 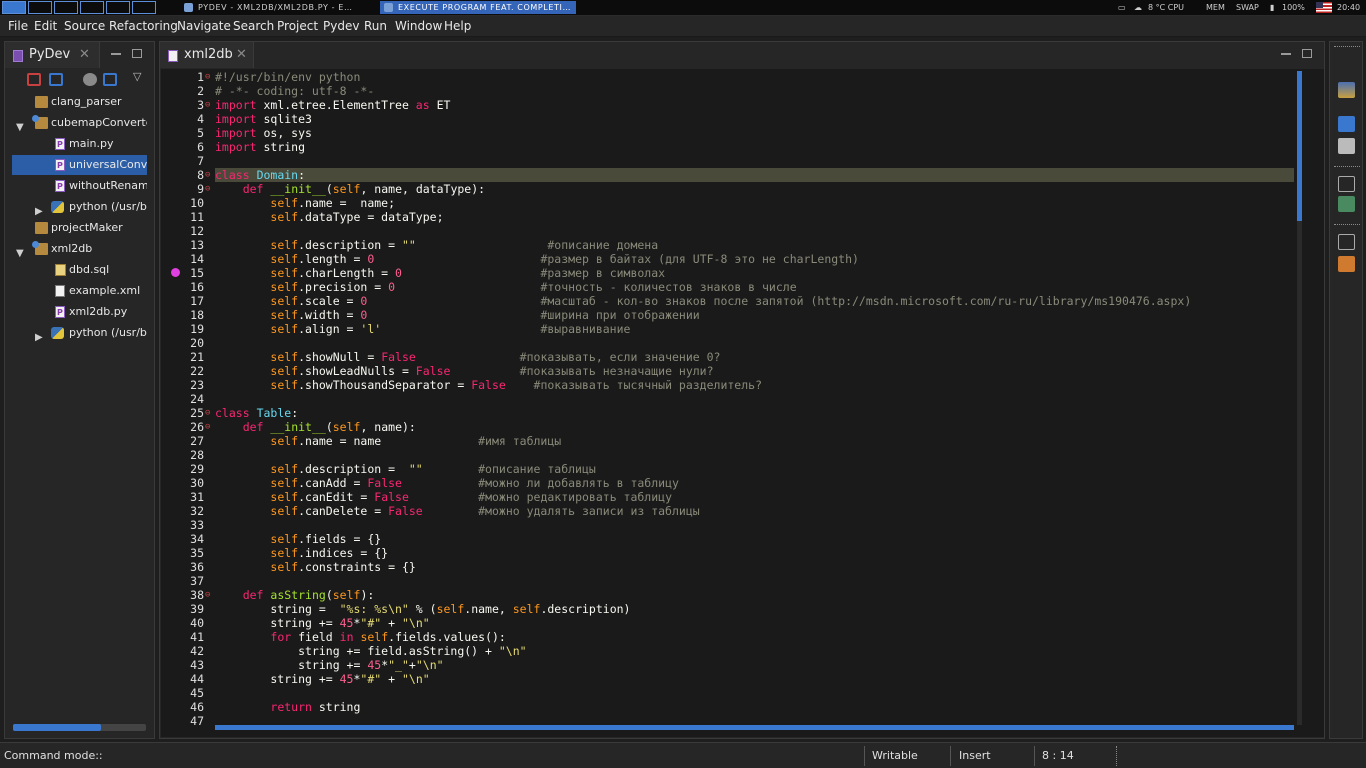 I want to click on tree-item-xml2db: ▼ xml2db, so click(x=79, y=249).